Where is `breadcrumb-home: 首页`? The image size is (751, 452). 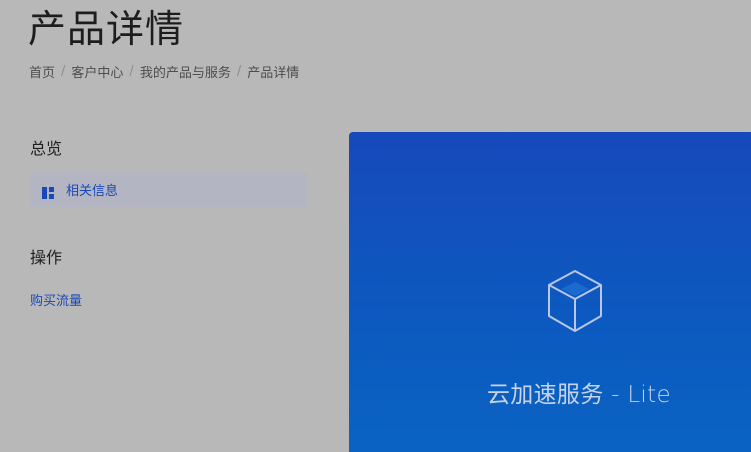
breadcrumb-home: 首页 is located at coordinates (42, 71).